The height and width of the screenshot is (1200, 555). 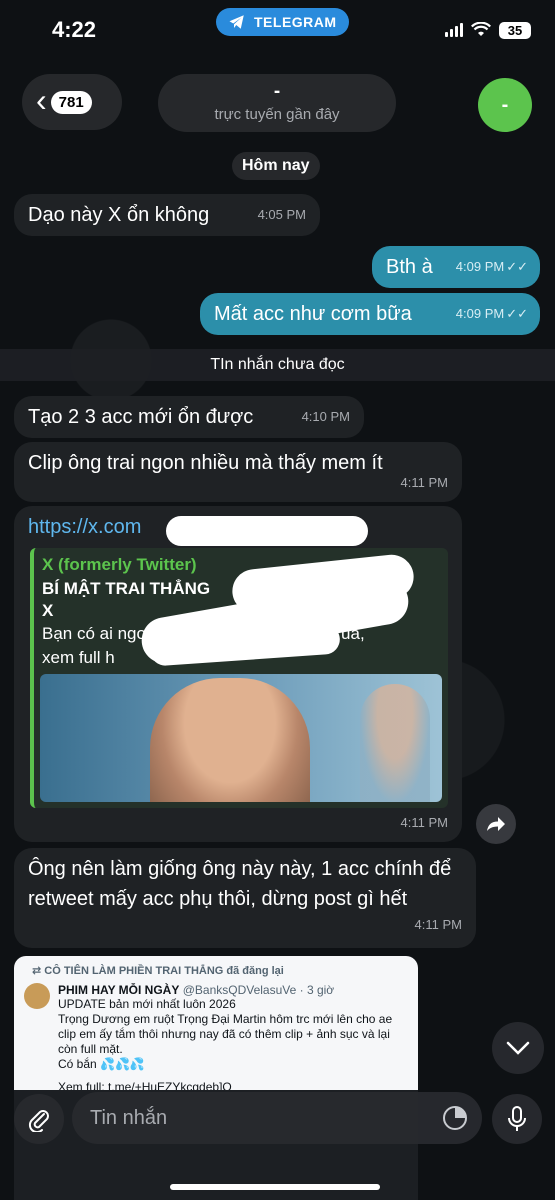 I want to click on link-preview-image, so click(x=241, y=738).